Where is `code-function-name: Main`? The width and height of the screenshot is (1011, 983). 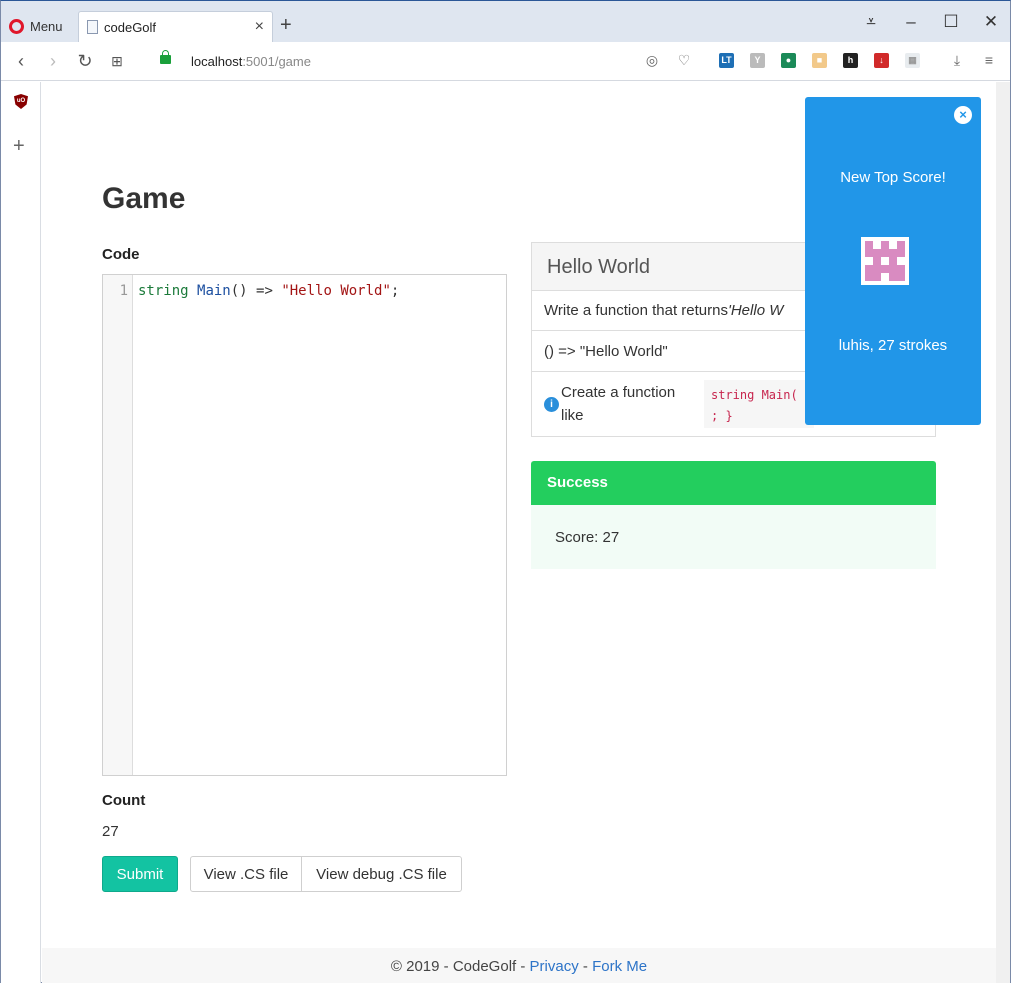
code-function-name: Main is located at coordinates (214, 291).